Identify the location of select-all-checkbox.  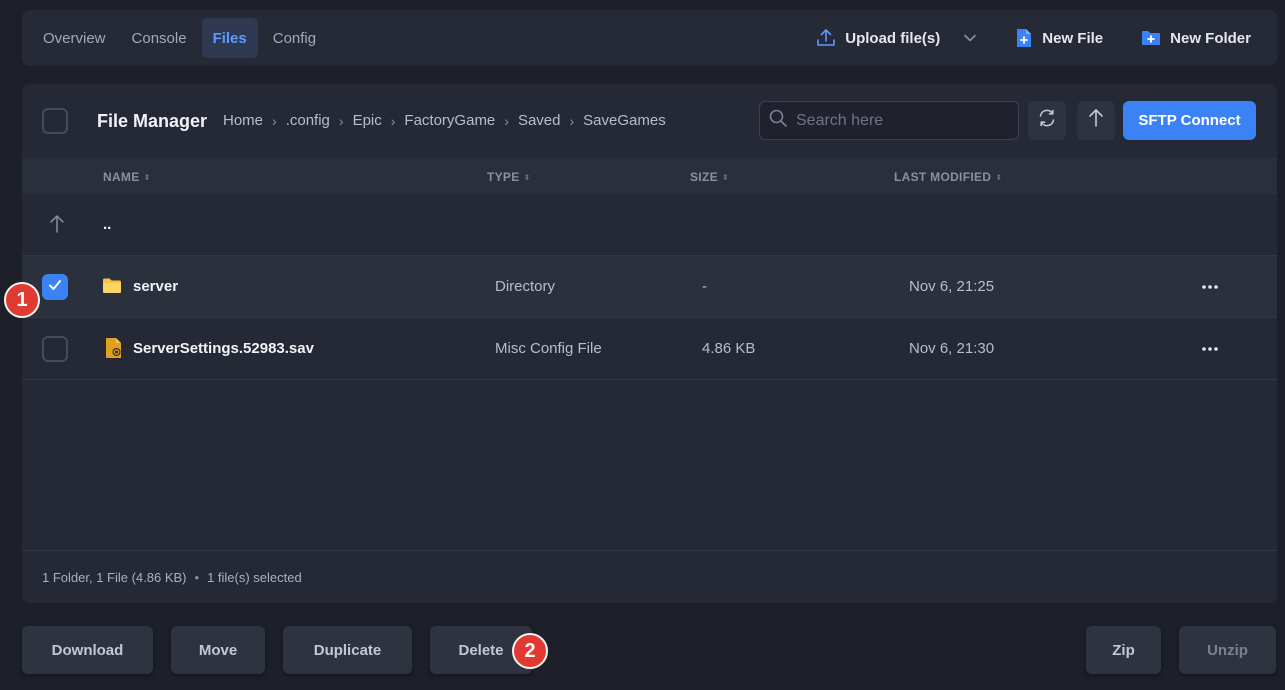
(55, 121).